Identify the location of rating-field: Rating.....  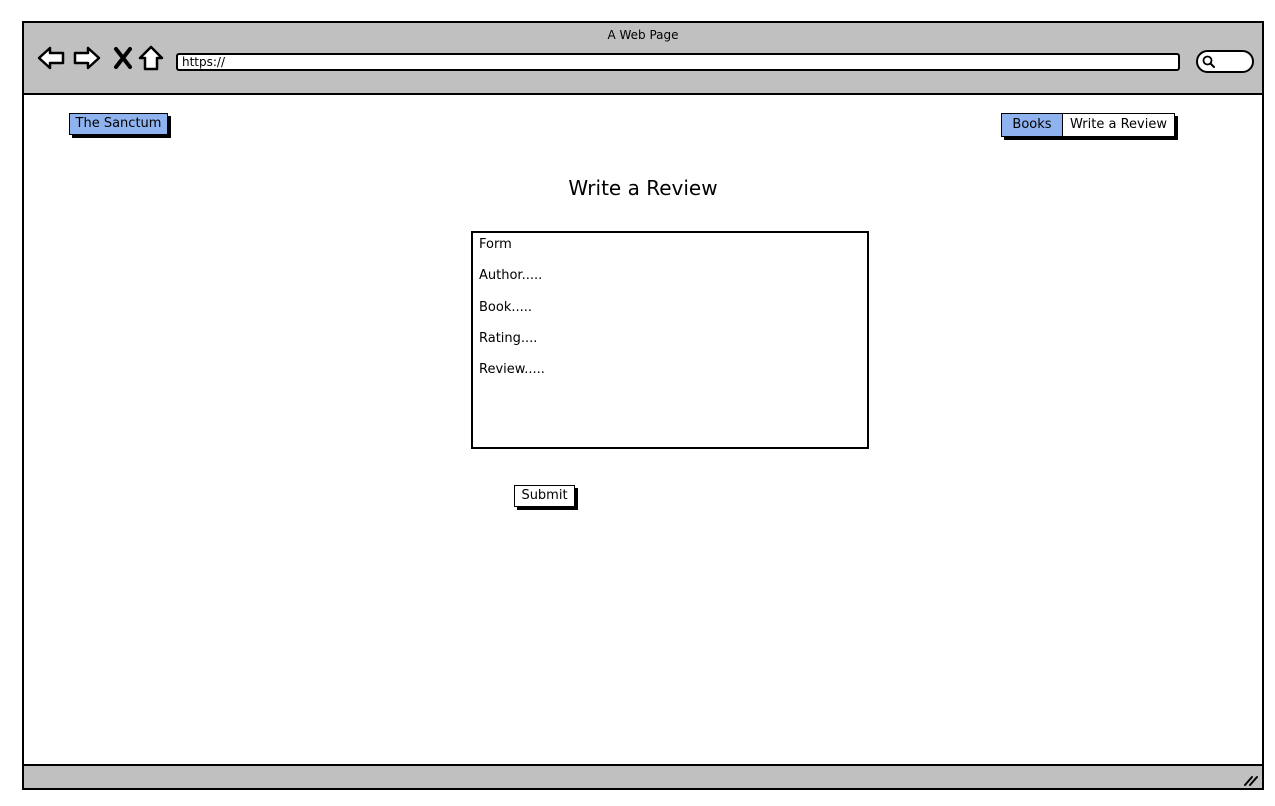
(508, 338).